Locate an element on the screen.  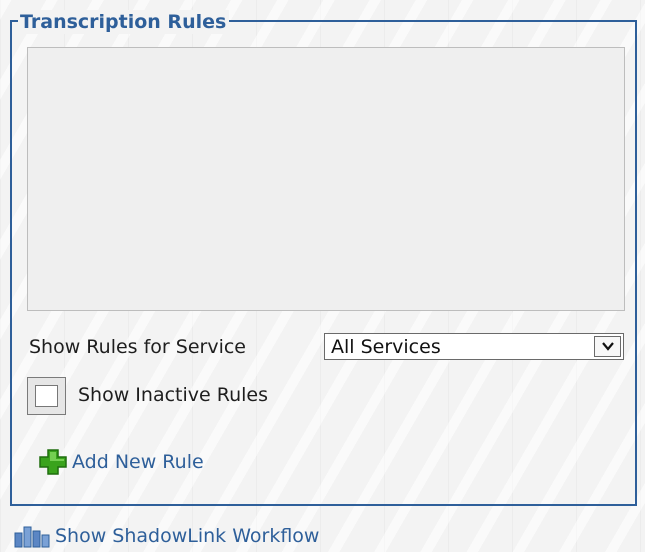
service-select-value: All Services is located at coordinates (386, 347).